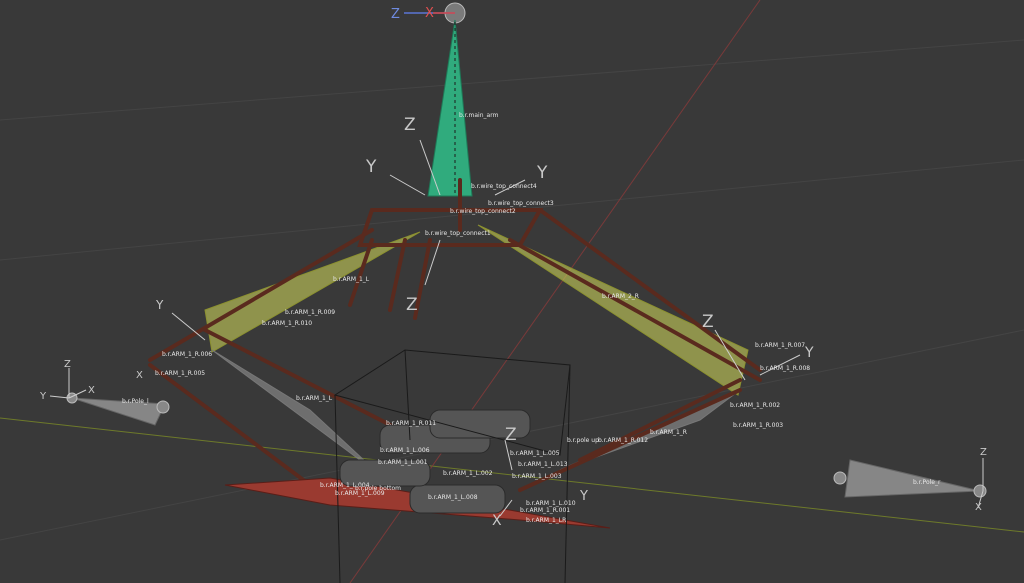 This screenshot has height=583, width=1024. Describe the element at coordinates (537, 476) in the screenshot. I see `label-arm-1-l-003: b.r.ARM_1_L.003` at that location.